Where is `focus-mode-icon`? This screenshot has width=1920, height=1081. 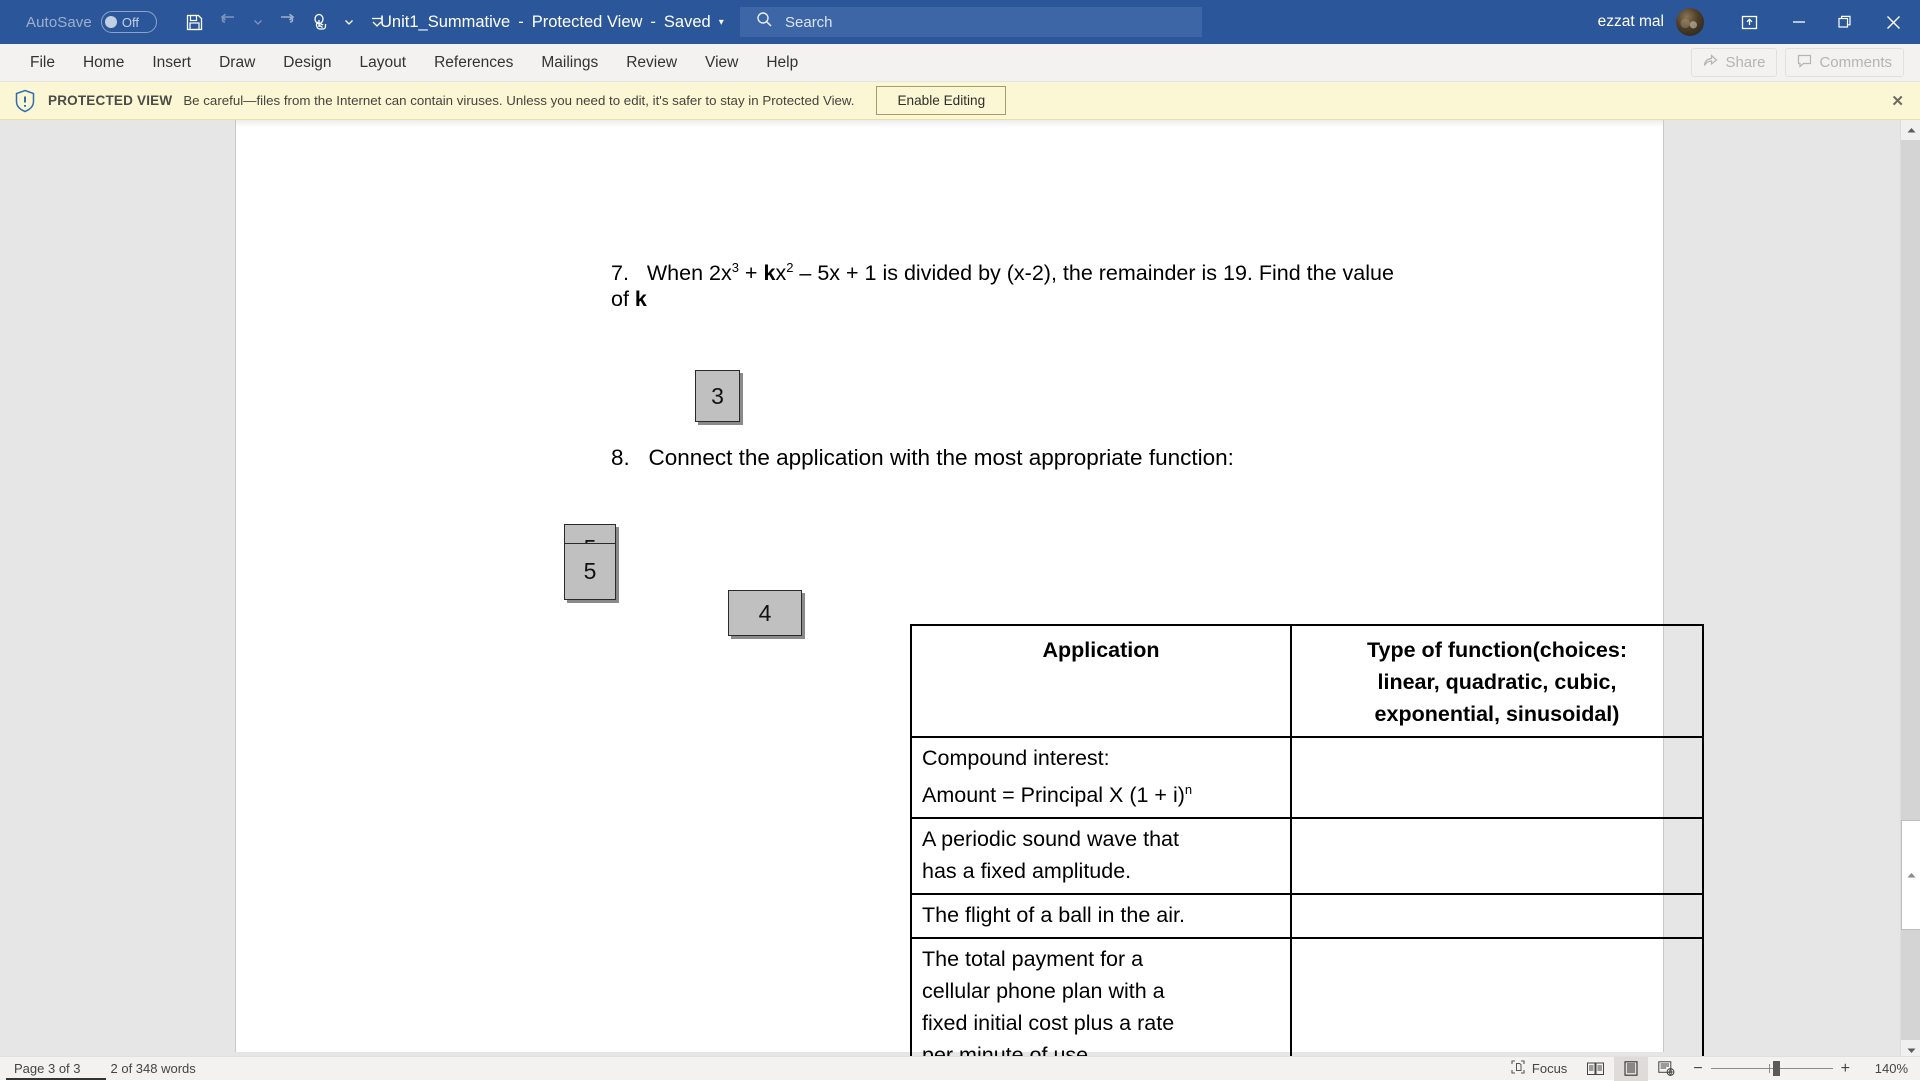 focus-mode-icon is located at coordinates (1518, 1068).